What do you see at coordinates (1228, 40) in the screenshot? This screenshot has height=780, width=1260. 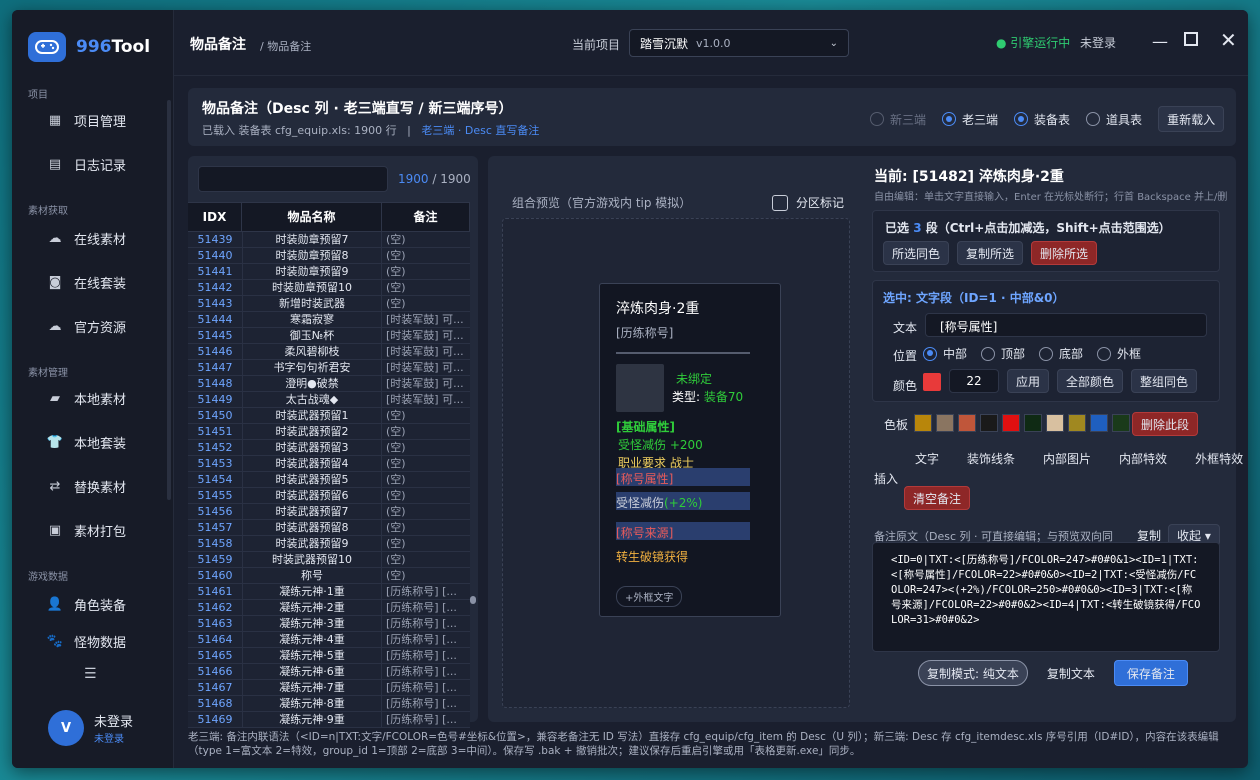 I see `close-icon: ✕` at bounding box center [1228, 40].